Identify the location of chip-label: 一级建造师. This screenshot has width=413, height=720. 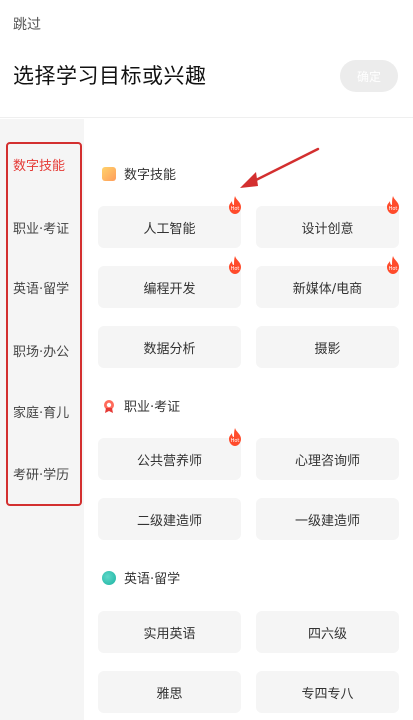
(327, 521).